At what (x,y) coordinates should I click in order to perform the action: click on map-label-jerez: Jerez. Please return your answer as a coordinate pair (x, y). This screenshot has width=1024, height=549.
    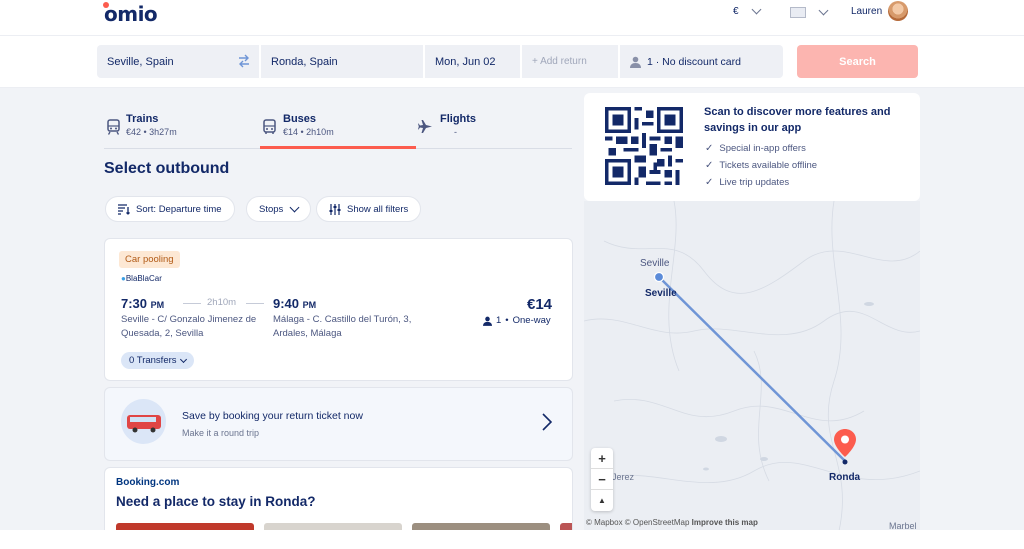
    Looking at the image, I should click on (623, 477).